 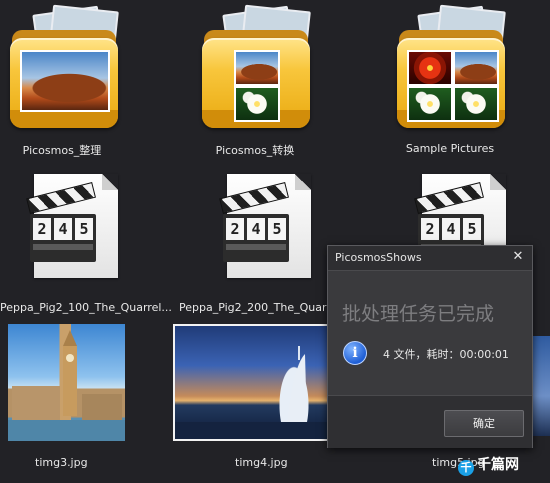 I want to click on info-icon: i, so click(x=355, y=353).